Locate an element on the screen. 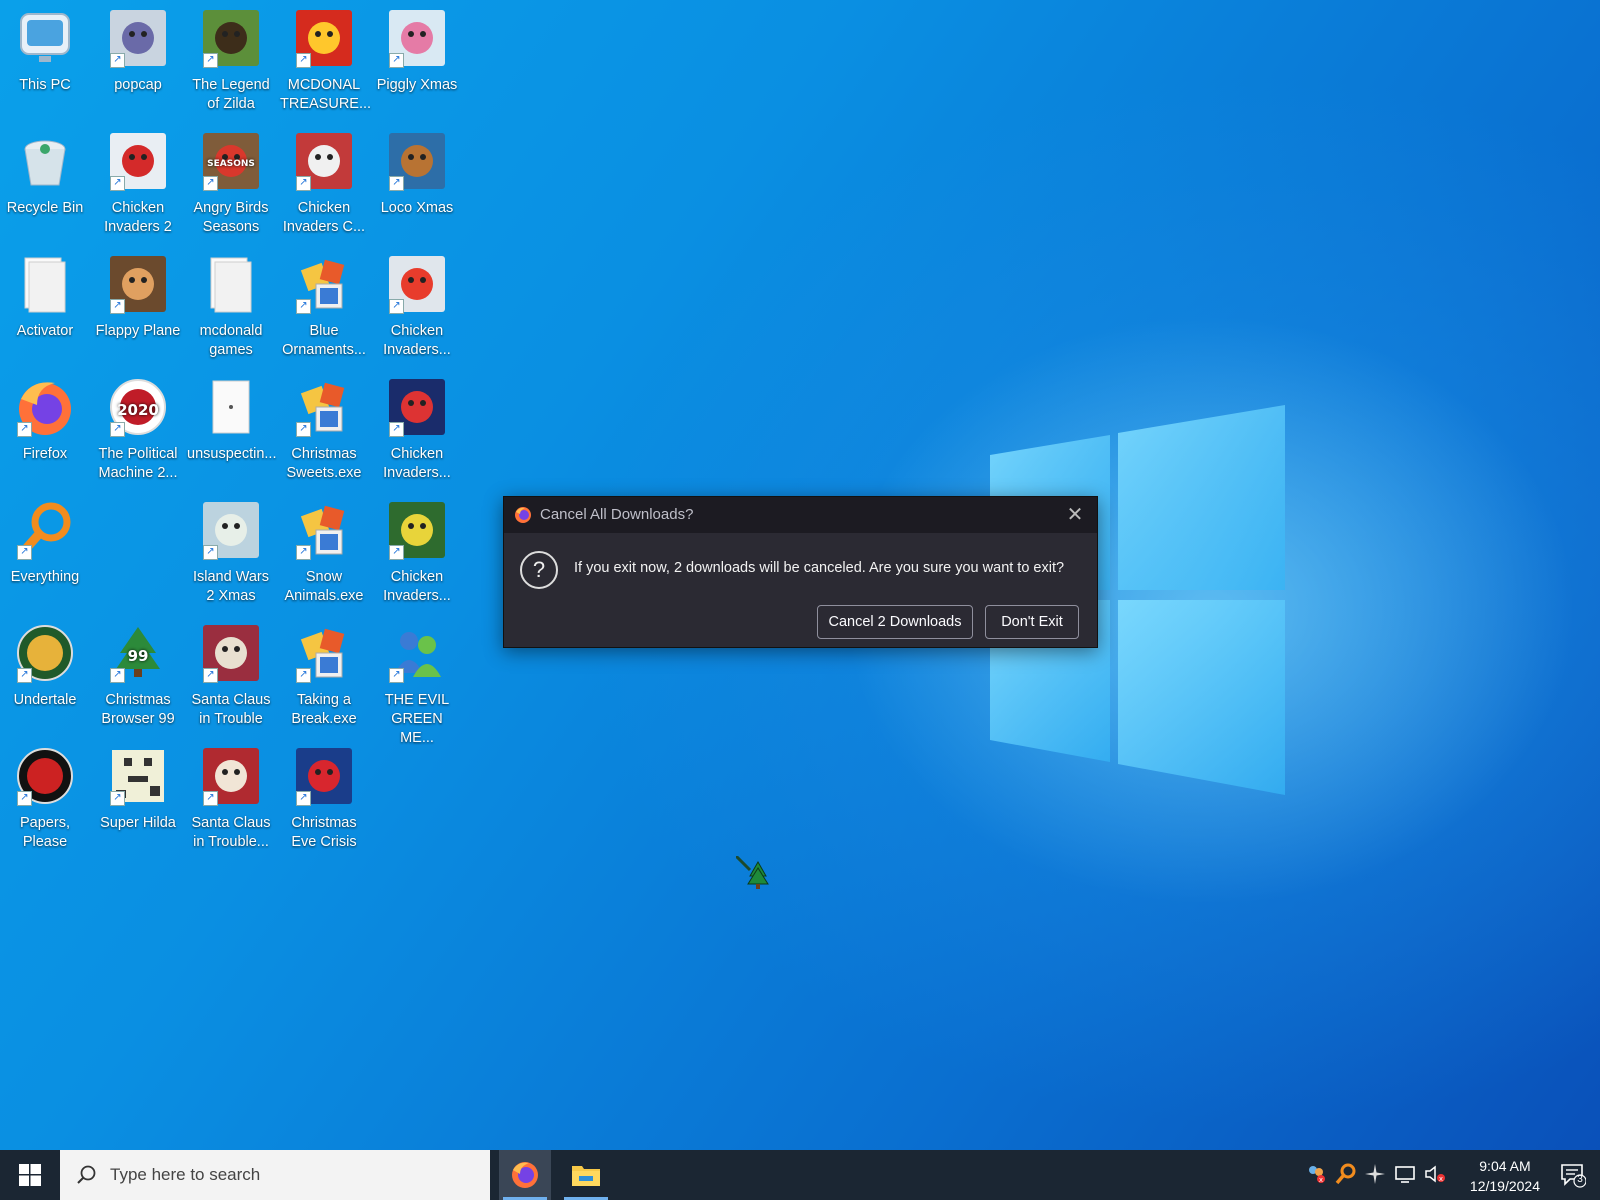 This screenshot has width=1600, height=1200. search-icon is located at coordinates (86, 1174).